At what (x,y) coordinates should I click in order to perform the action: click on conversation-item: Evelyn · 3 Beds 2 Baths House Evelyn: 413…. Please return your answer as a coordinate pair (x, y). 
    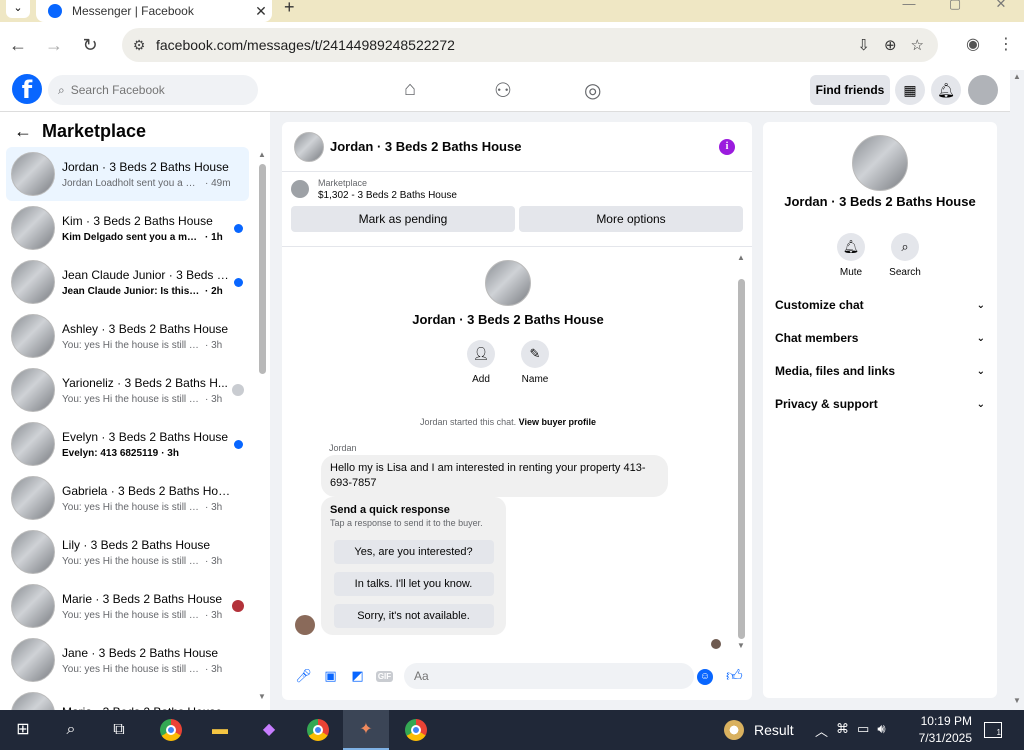
    Looking at the image, I should click on (127, 444).